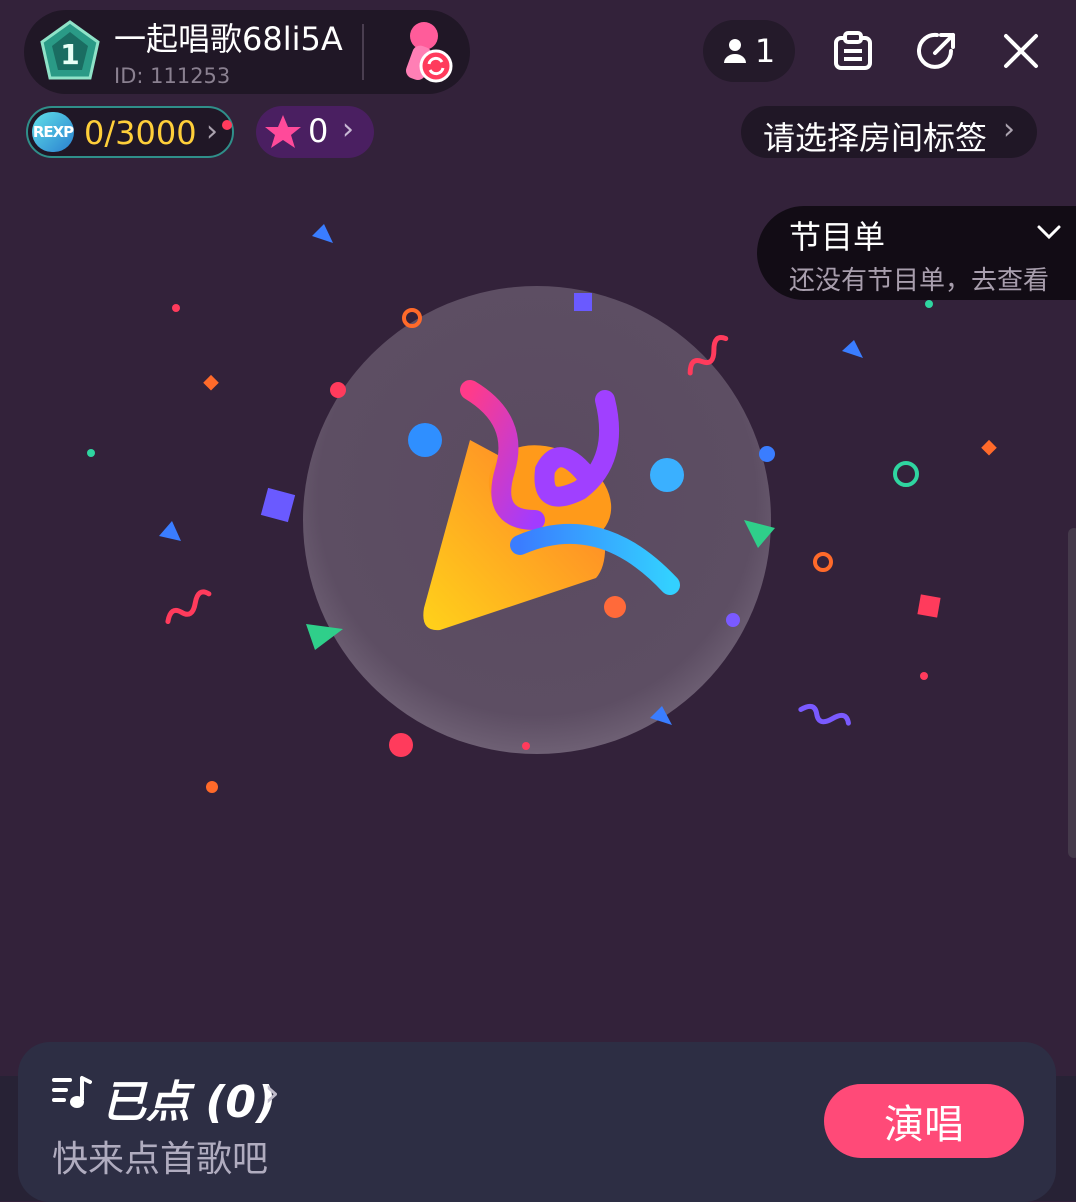  What do you see at coordinates (1072, 693) in the screenshot?
I see `side-scroll-handle` at bounding box center [1072, 693].